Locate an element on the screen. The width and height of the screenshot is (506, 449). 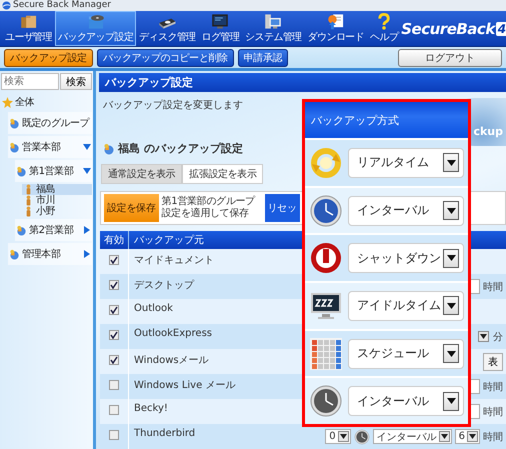
toolbar-button: ディスク管理 is located at coordinates (167, 28).